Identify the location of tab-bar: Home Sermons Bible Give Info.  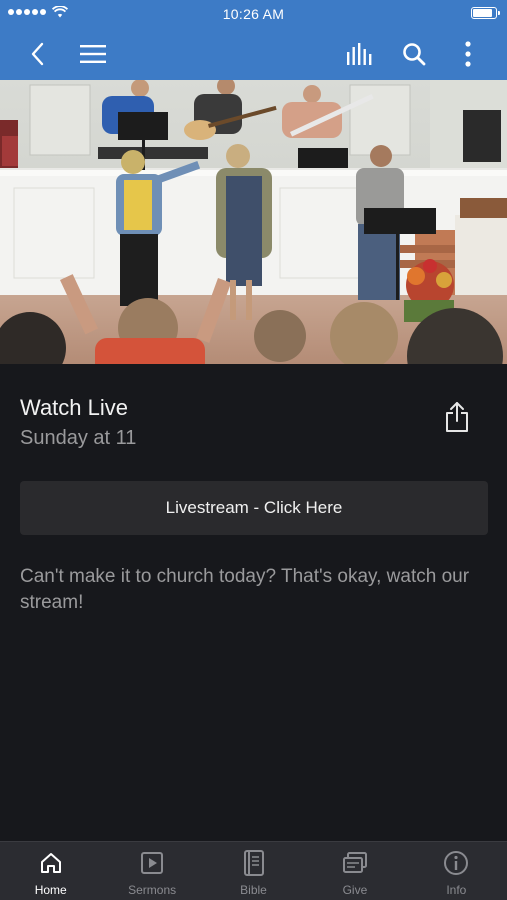
(253, 870).